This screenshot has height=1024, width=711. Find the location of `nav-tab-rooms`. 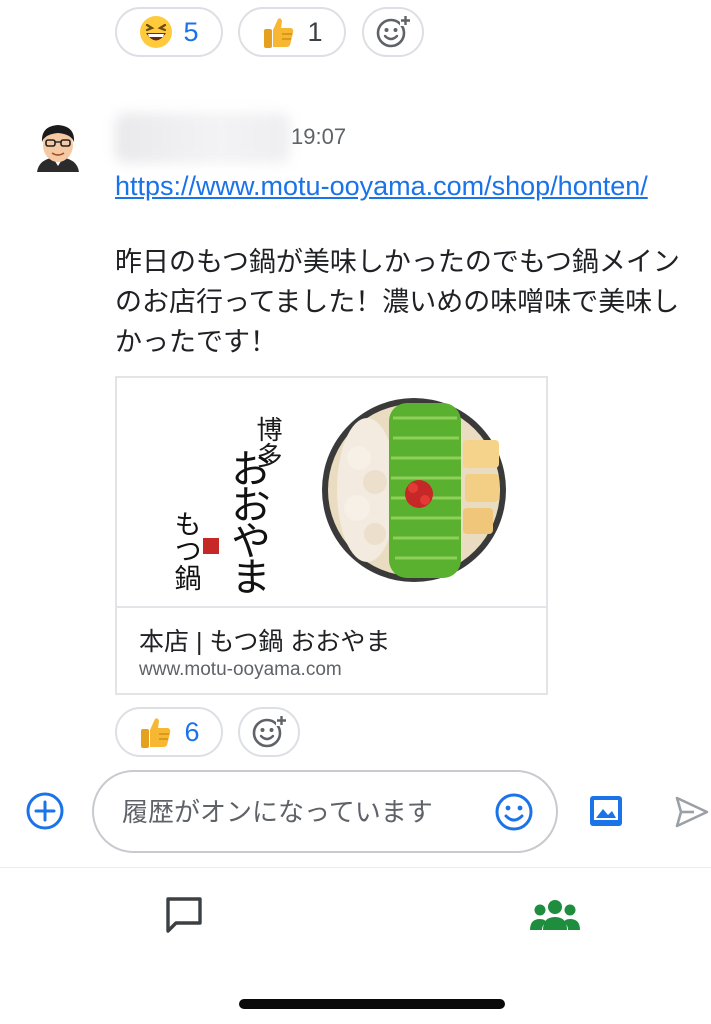

nav-tab-rooms is located at coordinates (555, 917).